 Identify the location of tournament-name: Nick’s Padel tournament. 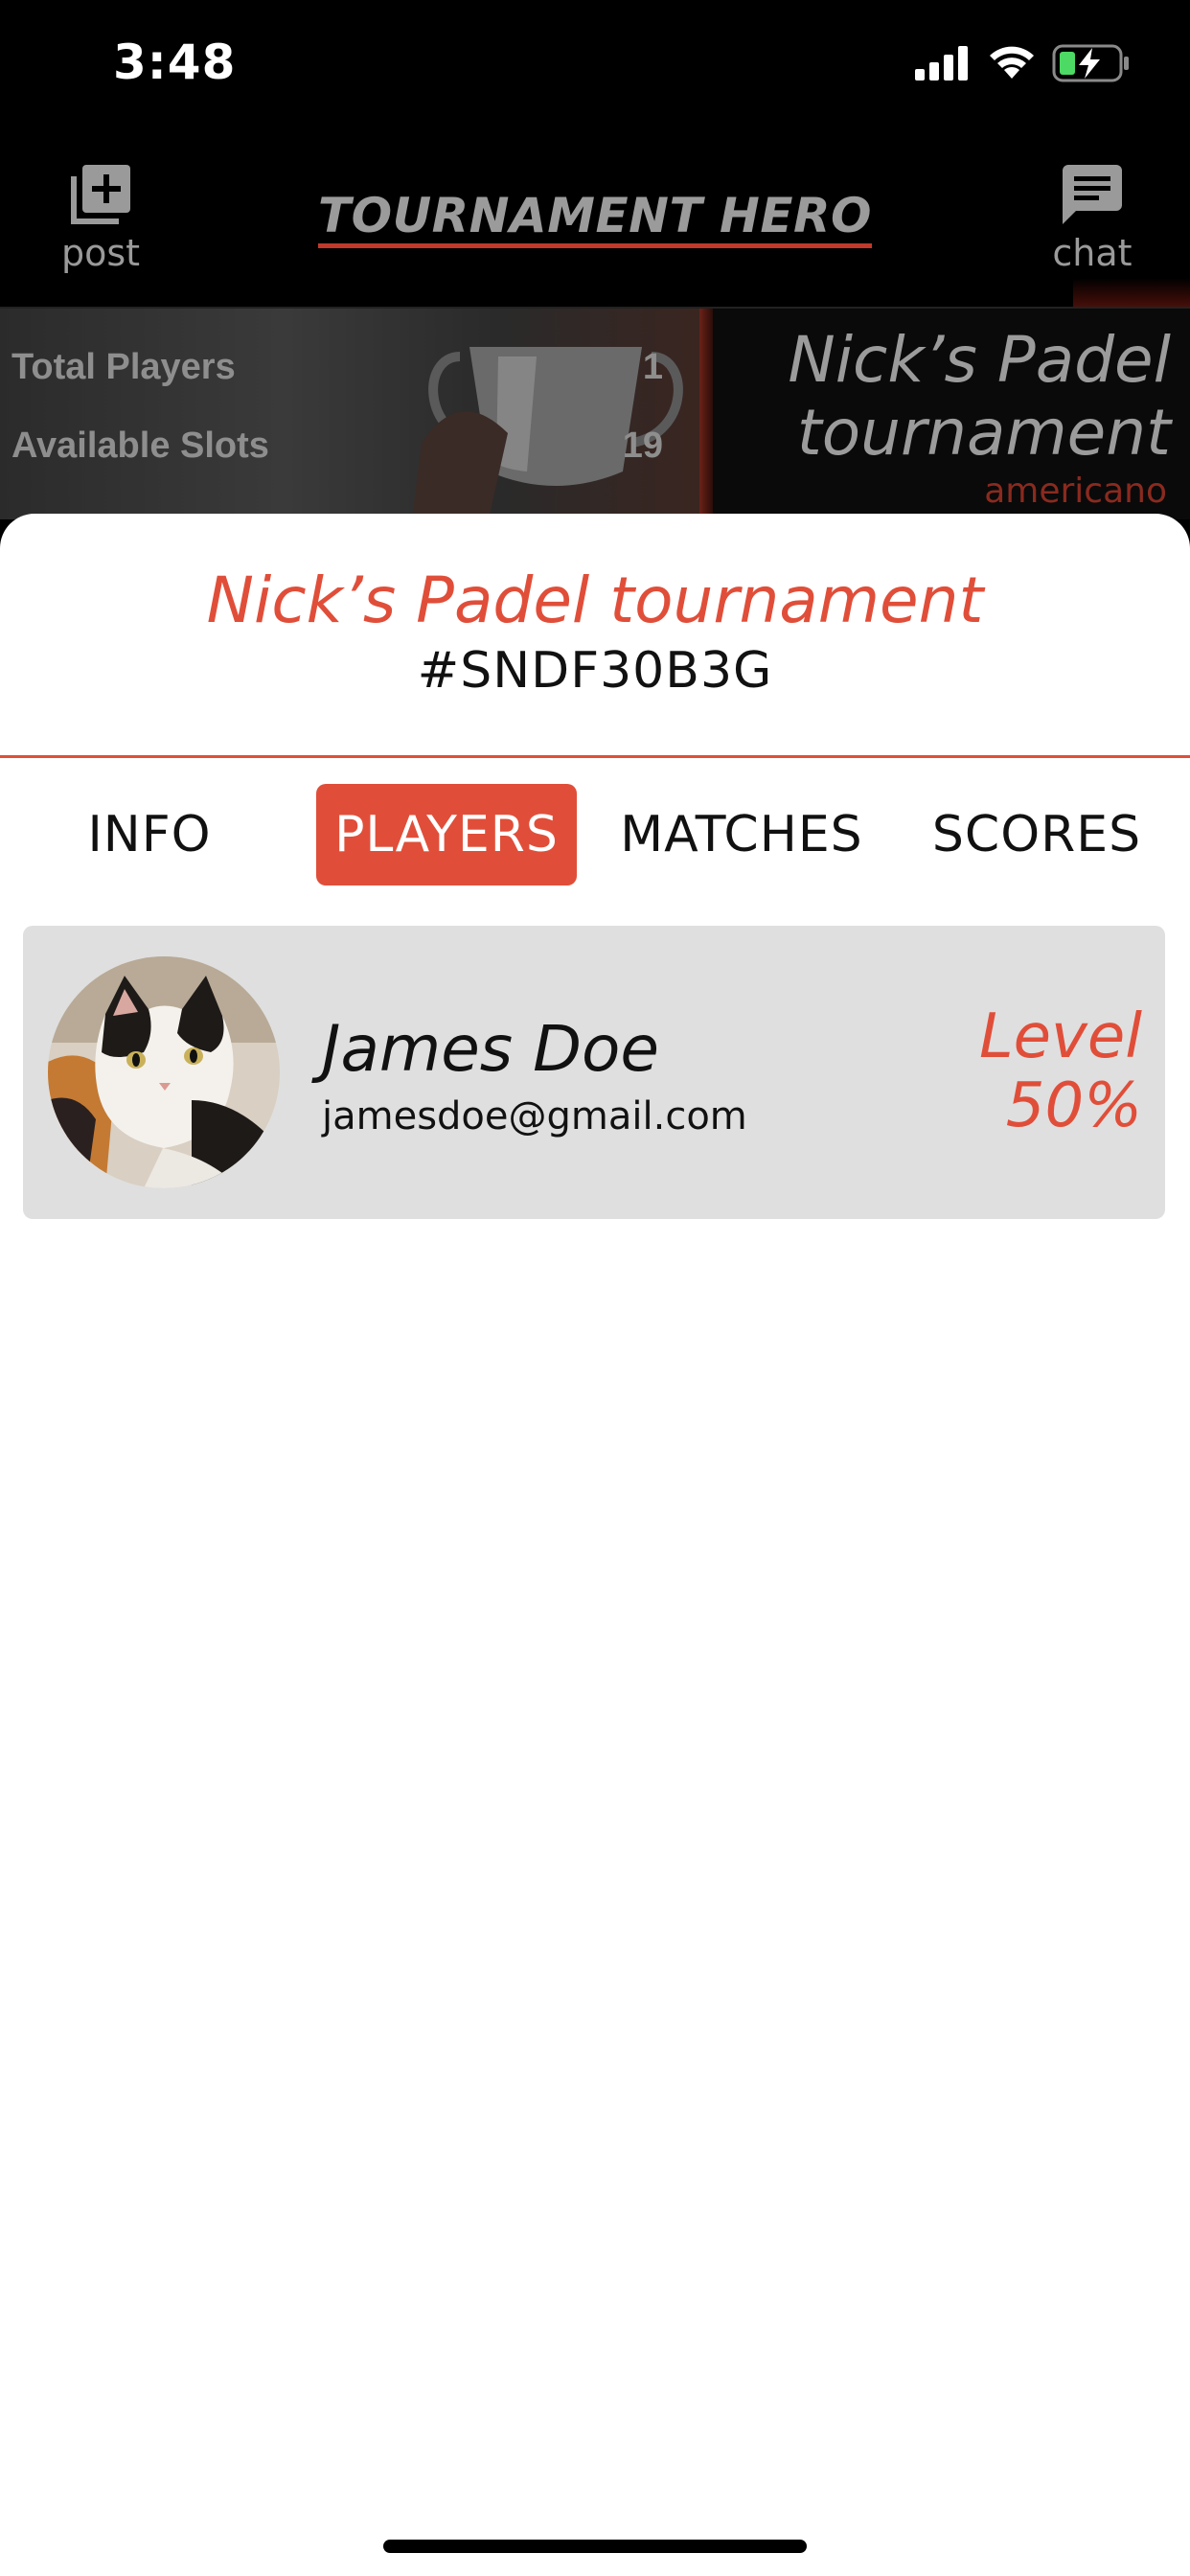
(595, 600).